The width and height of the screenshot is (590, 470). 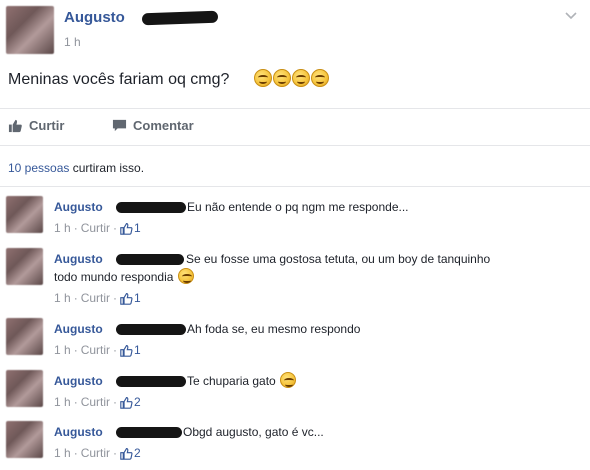 I want to click on comment-text-line2: todo mundo respondia, so click(x=124, y=277).